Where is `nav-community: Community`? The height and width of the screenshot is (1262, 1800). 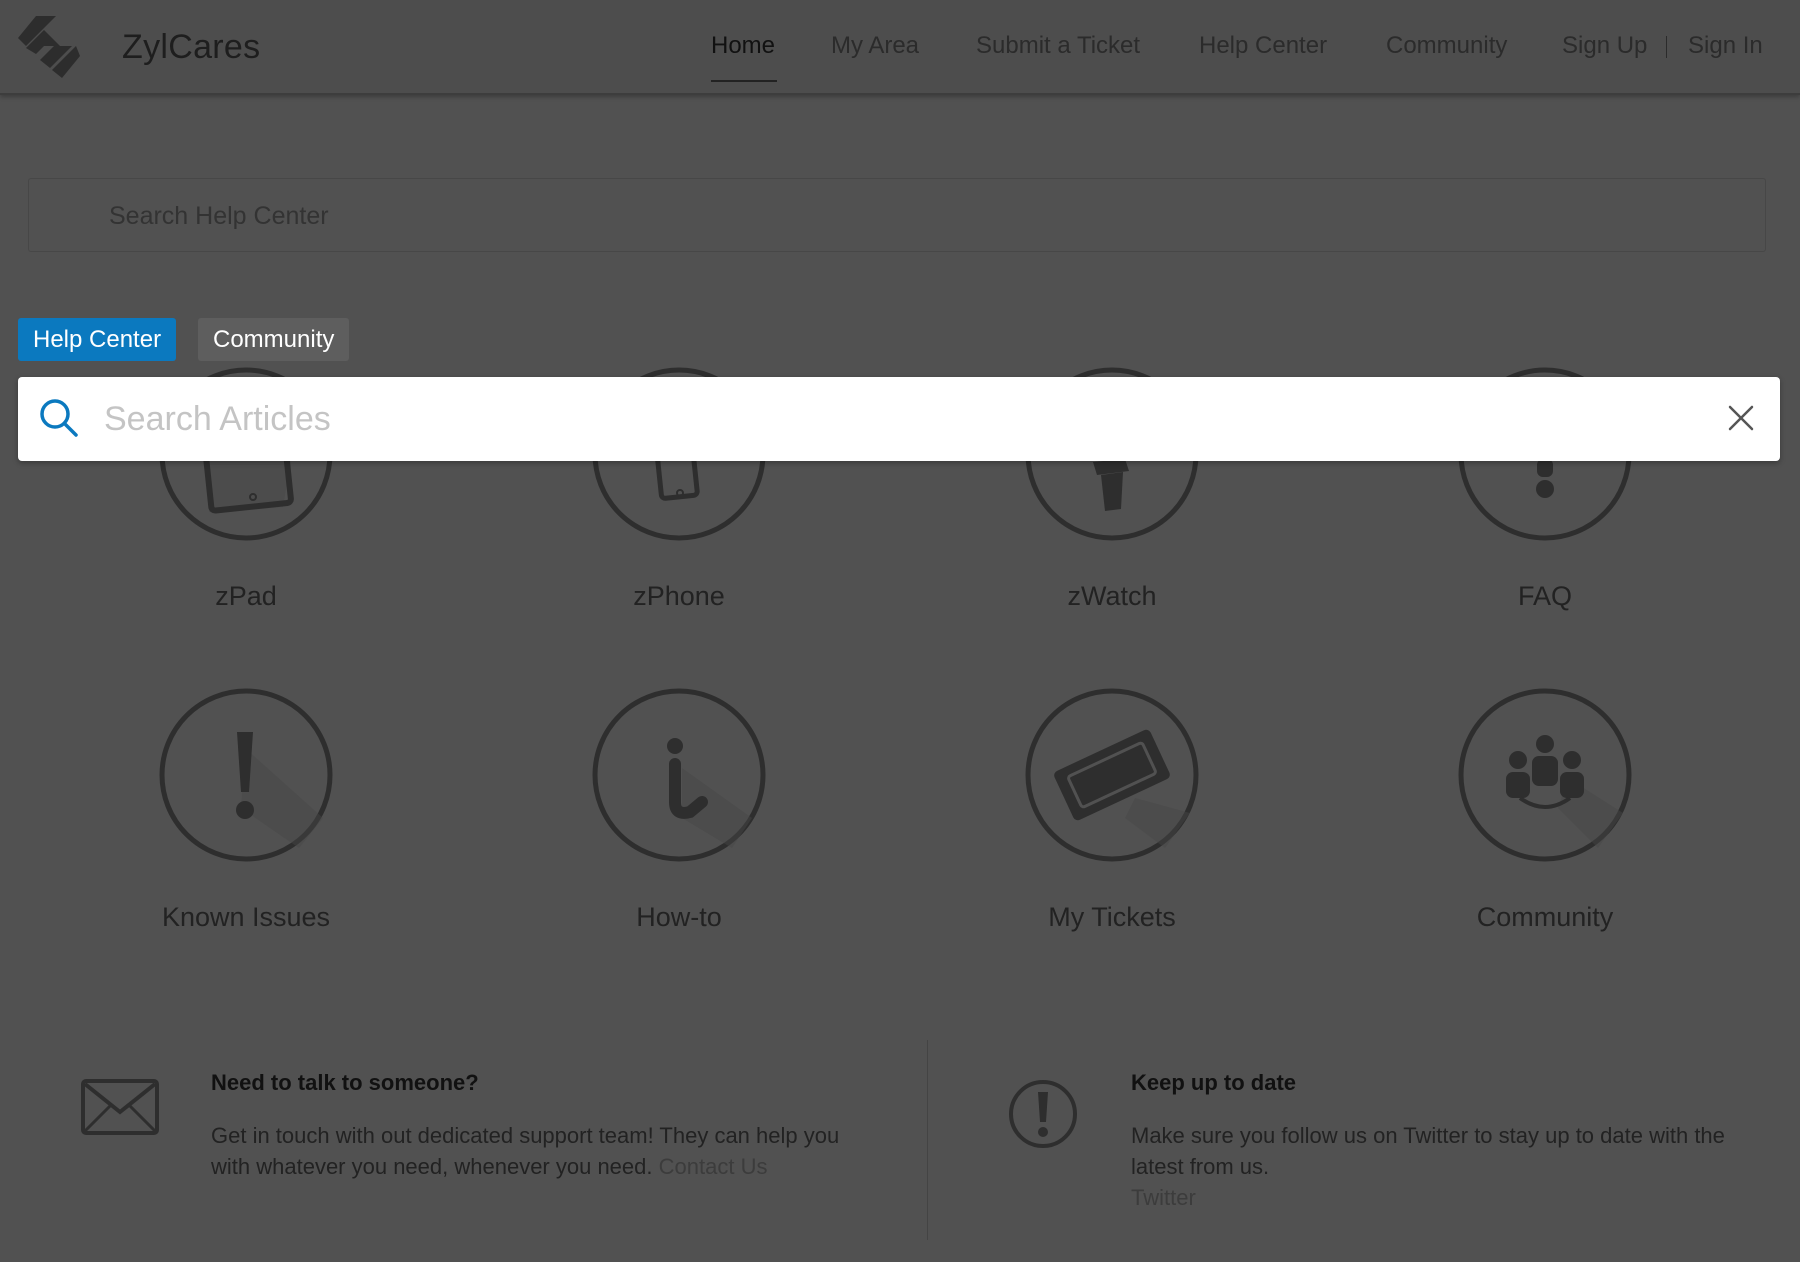 nav-community: Community is located at coordinates (1446, 46).